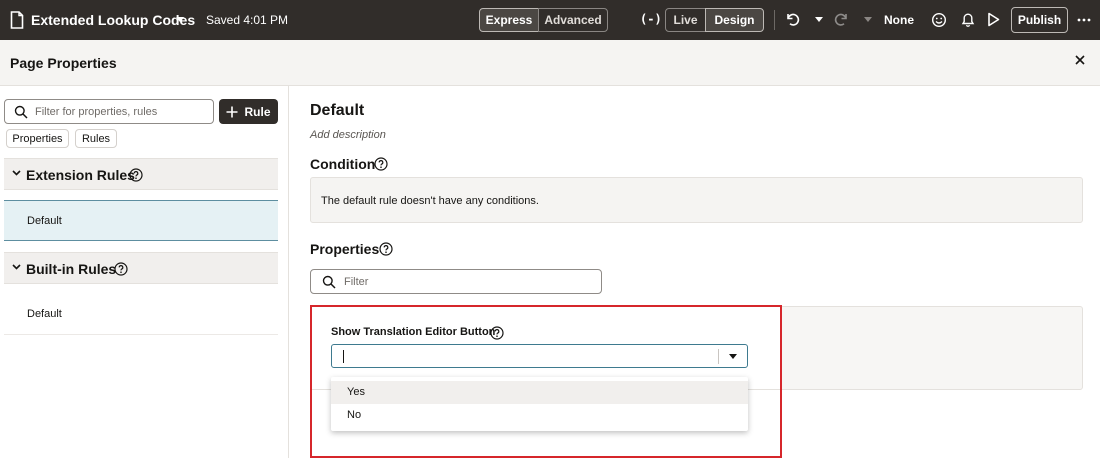 The image size is (1100, 458). Describe the element at coordinates (1080, 60) in the screenshot. I see `close-icon` at that location.